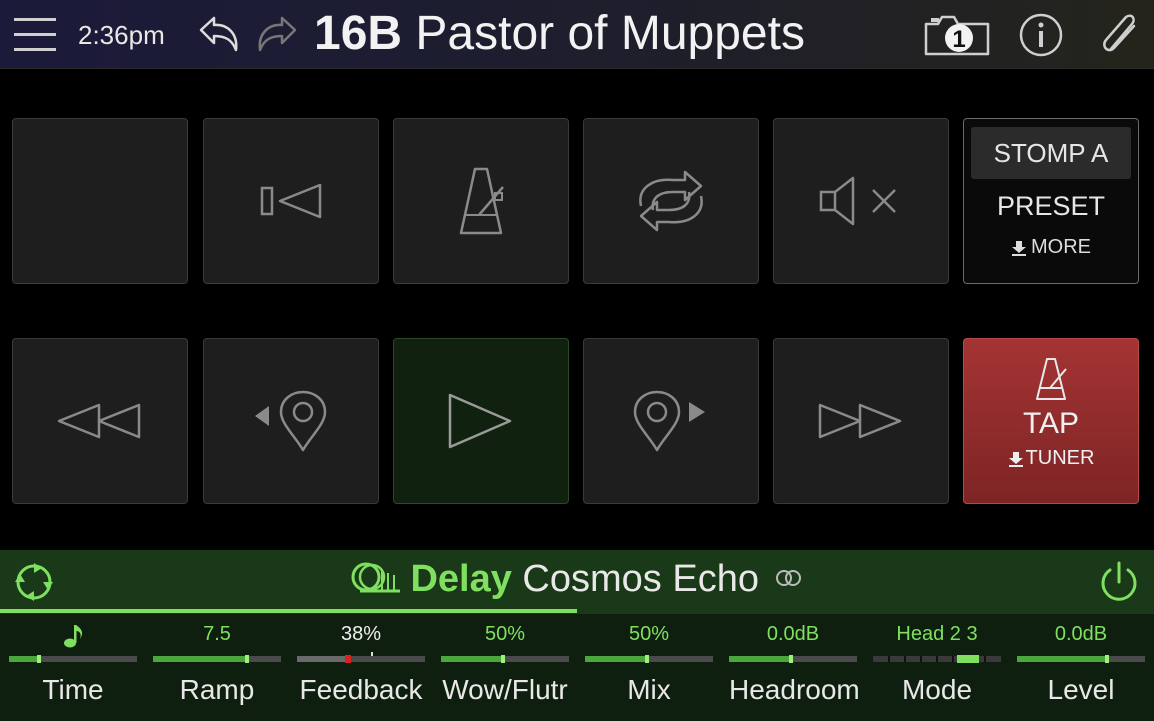 This screenshot has height=721, width=1154. I want to click on param-label: Level, so click(1081, 689).